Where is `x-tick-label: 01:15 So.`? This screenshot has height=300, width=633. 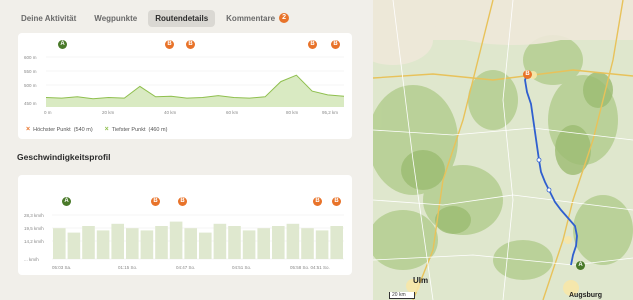 x-tick-label: 01:15 So. is located at coordinates (127, 267).